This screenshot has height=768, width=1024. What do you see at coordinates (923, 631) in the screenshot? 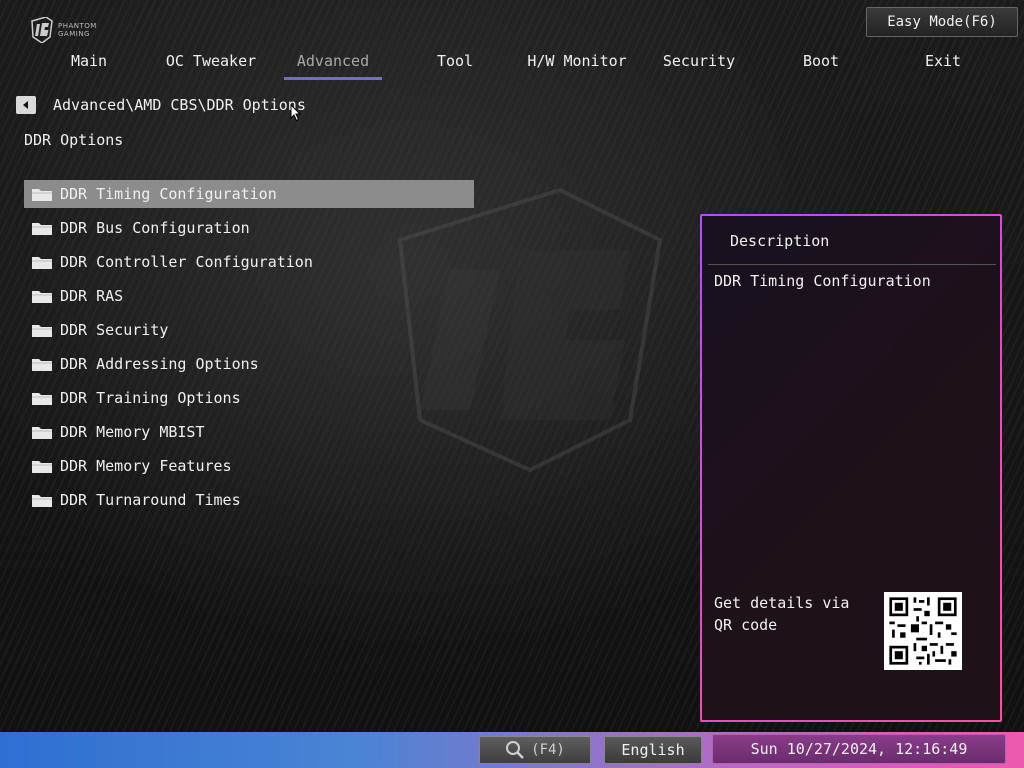
I see `qr-code-icon` at bounding box center [923, 631].